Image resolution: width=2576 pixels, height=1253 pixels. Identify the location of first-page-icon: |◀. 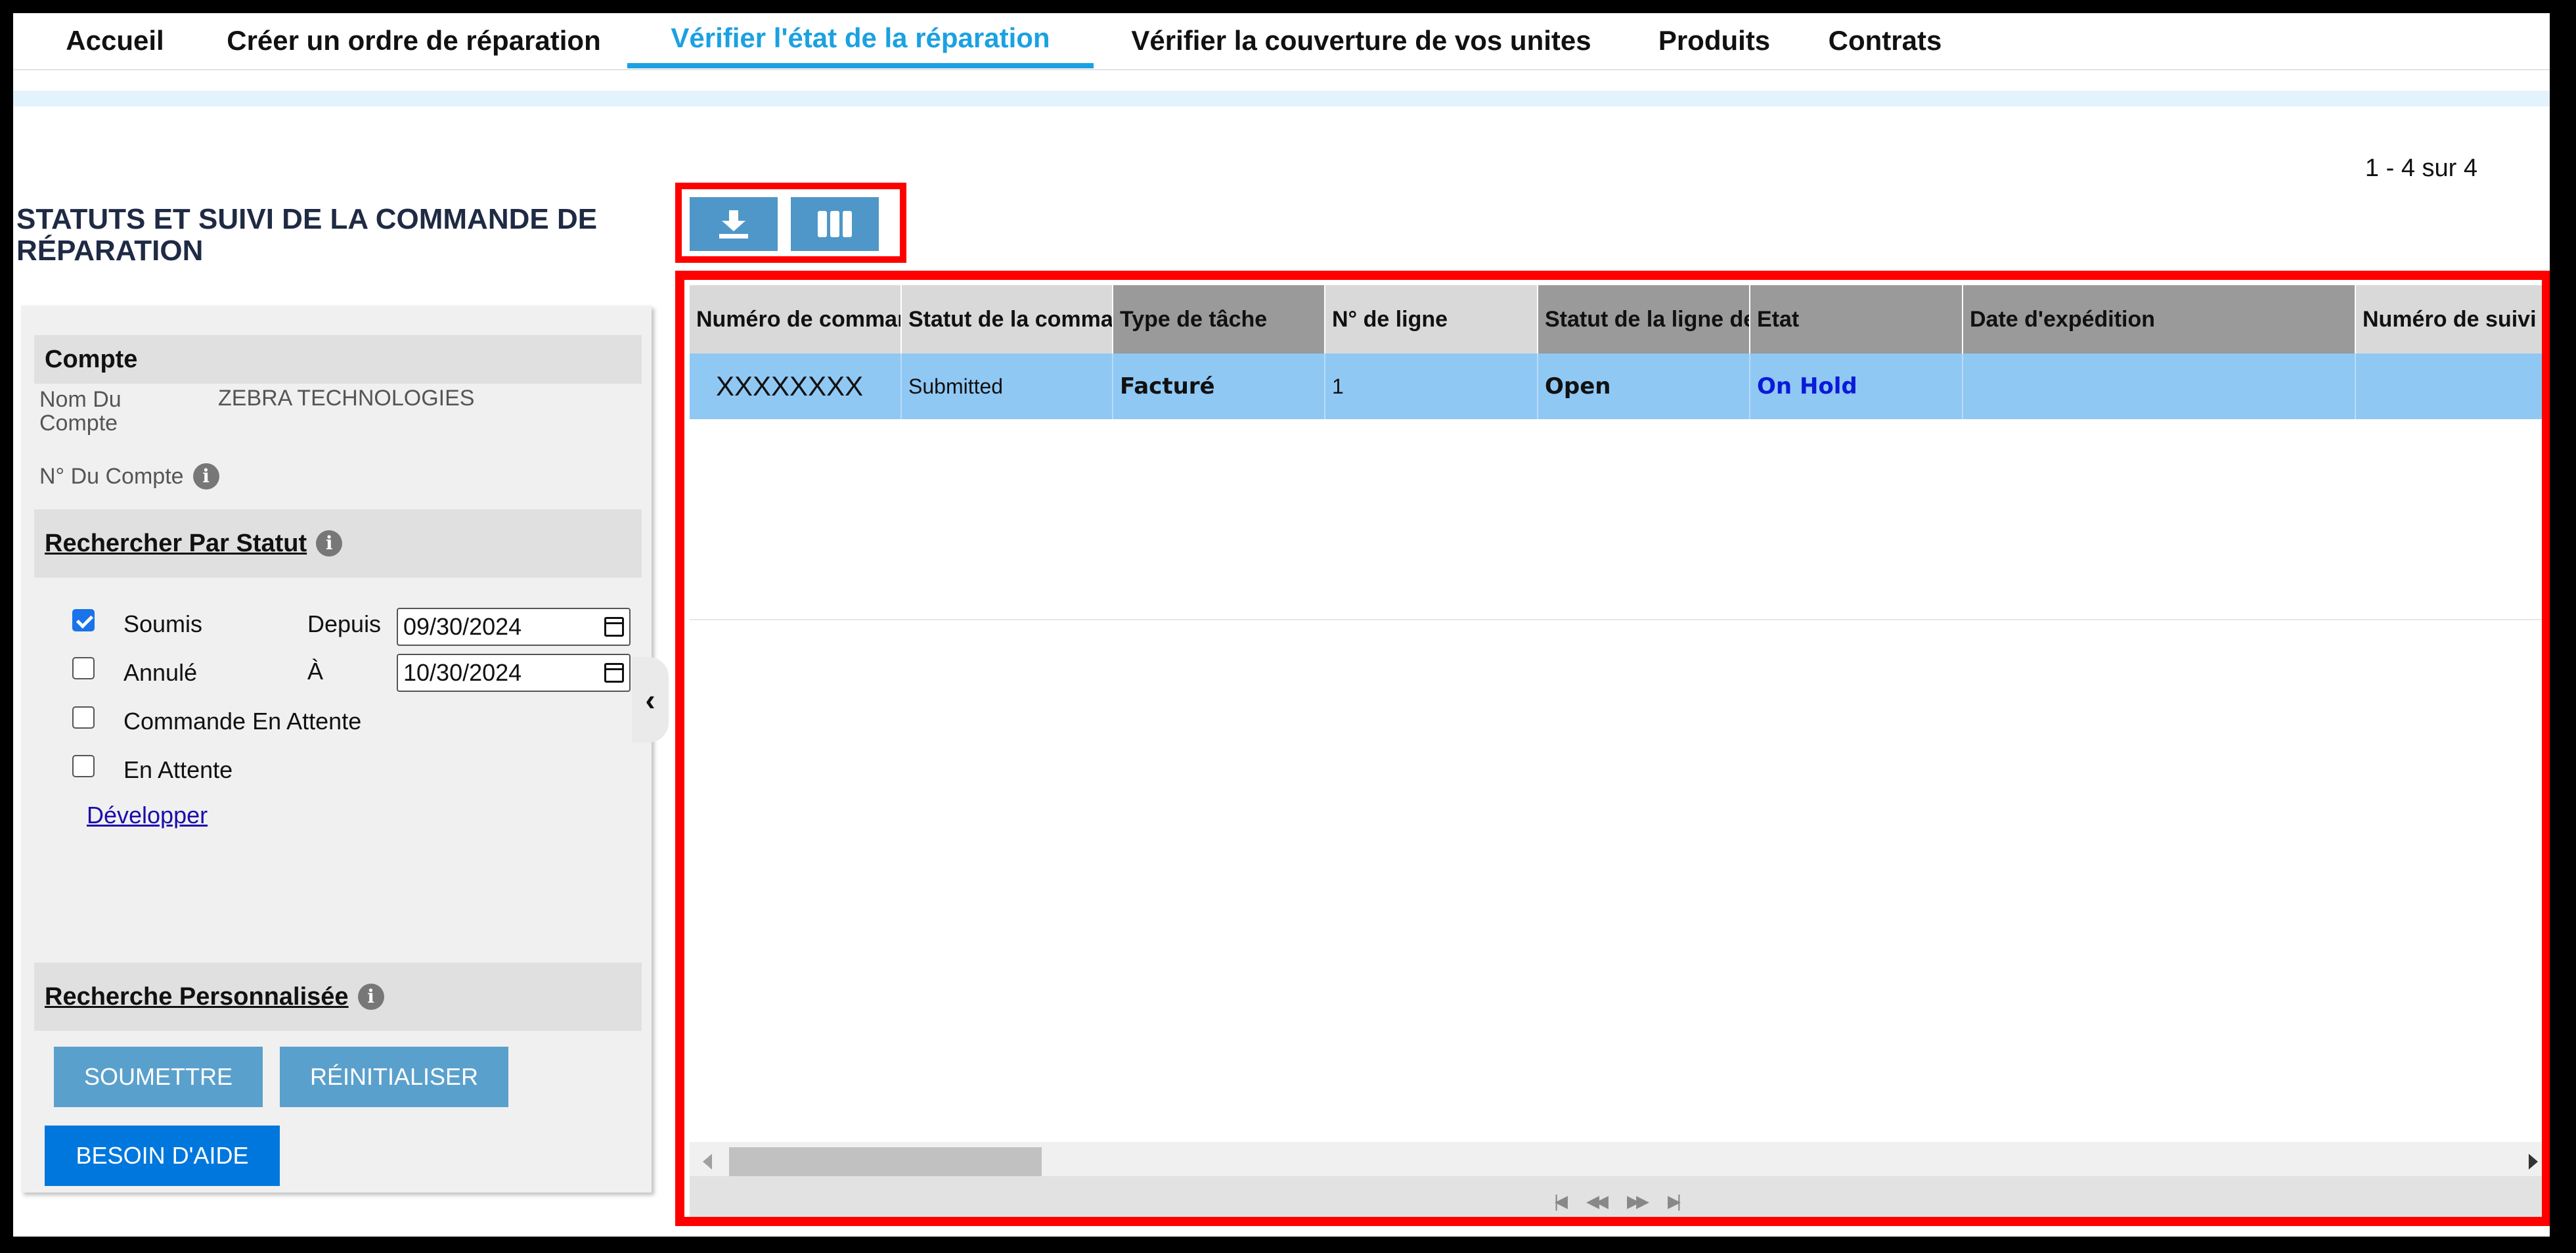
(1561, 1201).